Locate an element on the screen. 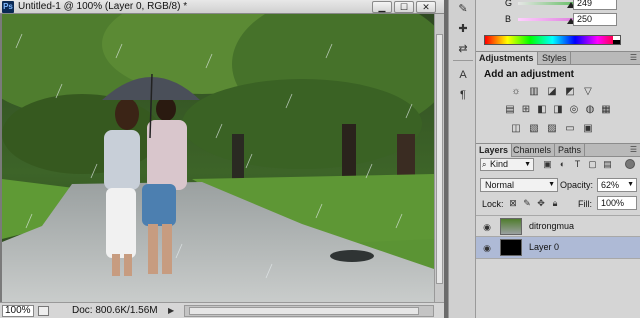 The width and height of the screenshot is (640, 318). panel-menu-icon: ☰ is located at coordinates (633, 57).